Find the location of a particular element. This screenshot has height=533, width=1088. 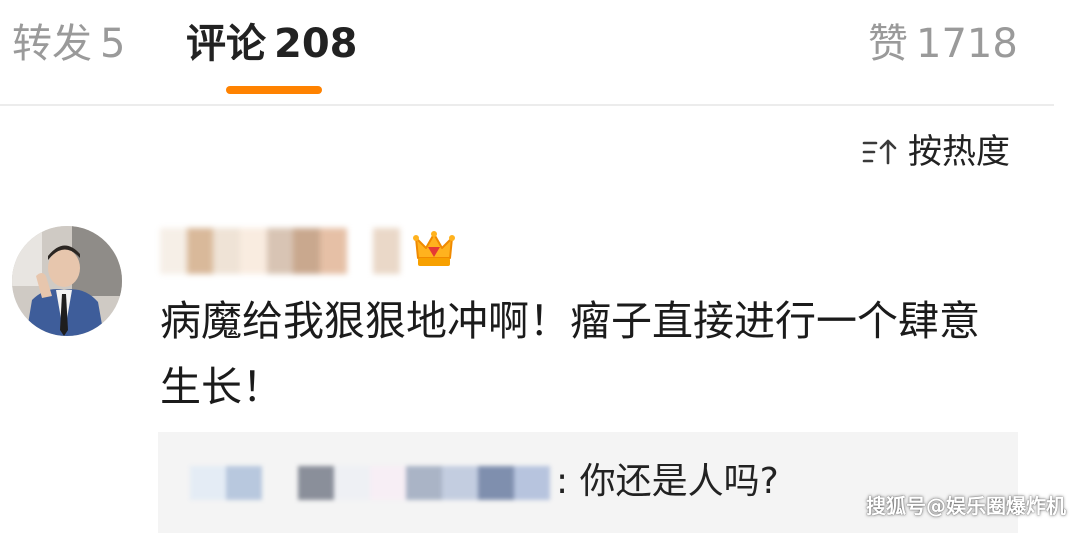

avatar-image is located at coordinates (67, 281).